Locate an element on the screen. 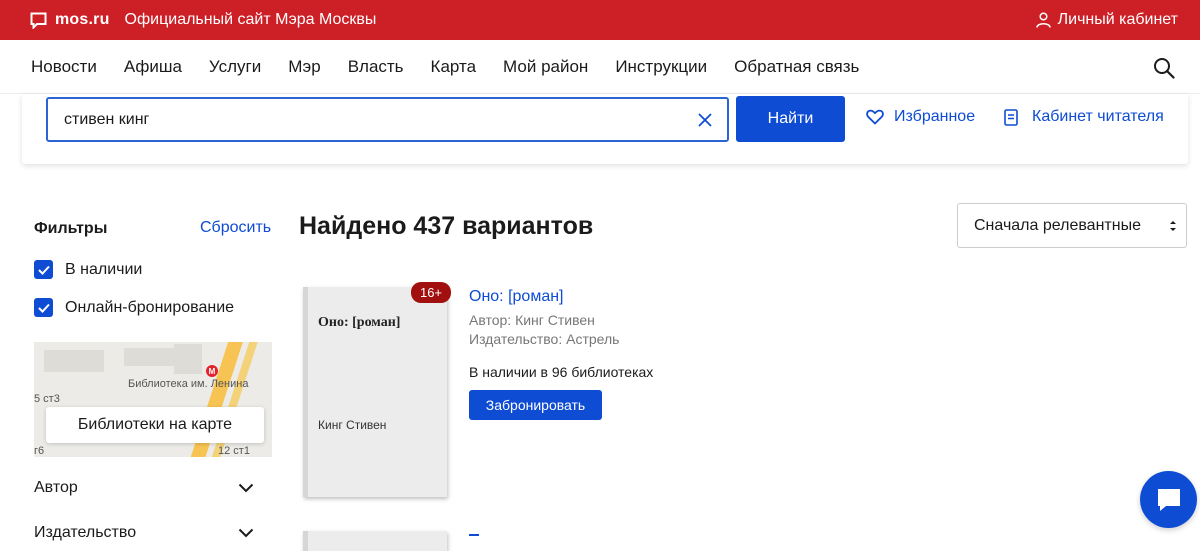  book-author: Автор: Кинг Стивен is located at coordinates (532, 320).